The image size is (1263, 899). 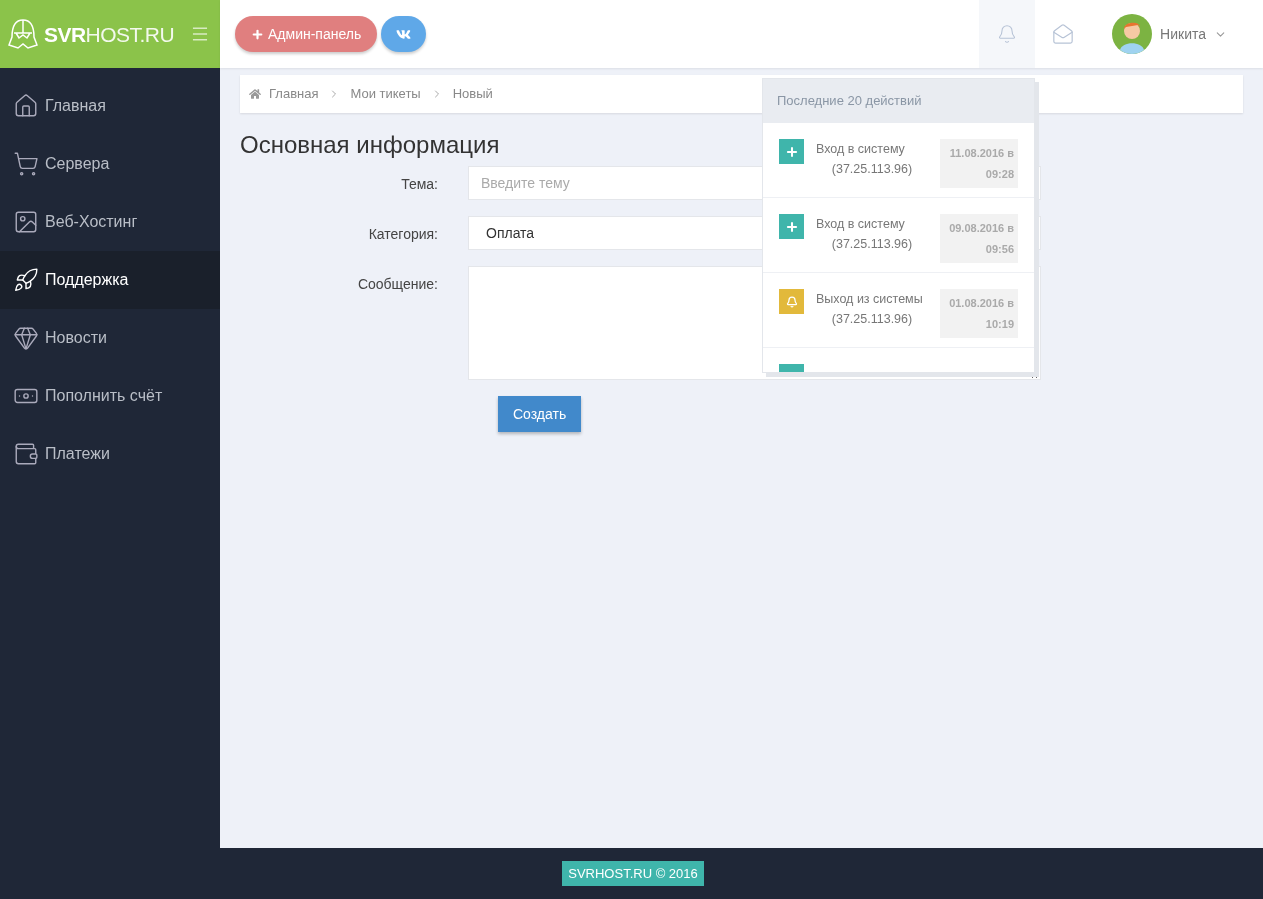 I want to click on breadcrumb-link: Мои тикеты, so click(x=385, y=94).